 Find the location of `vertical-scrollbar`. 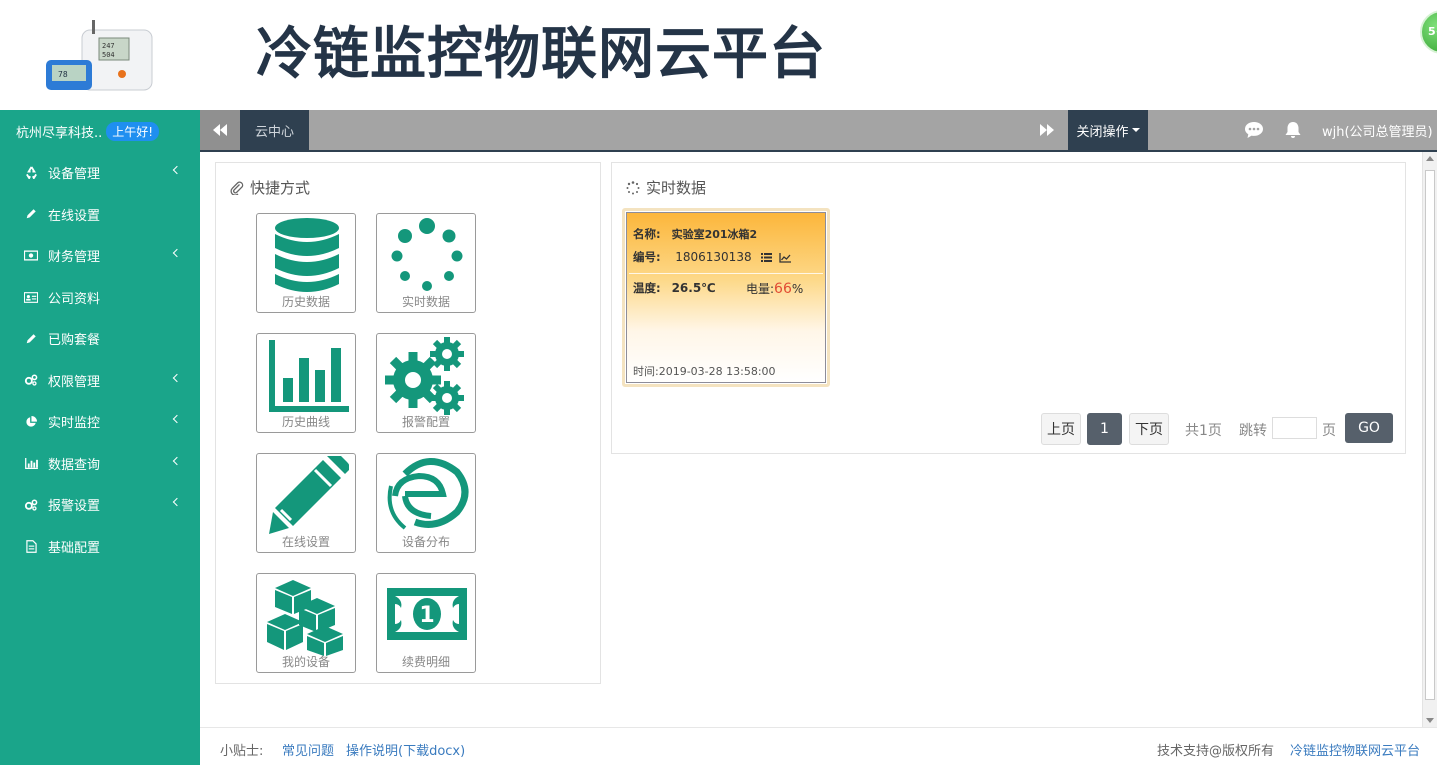

vertical-scrollbar is located at coordinates (1429, 439).